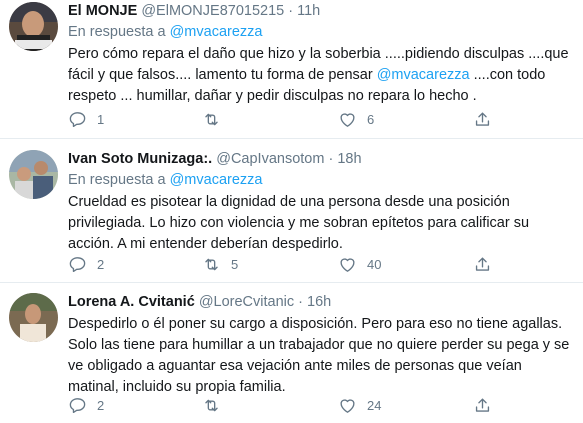 The height and width of the screenshot is (423, 583). I want to click on timestamp: 11h, so click(308, 11).